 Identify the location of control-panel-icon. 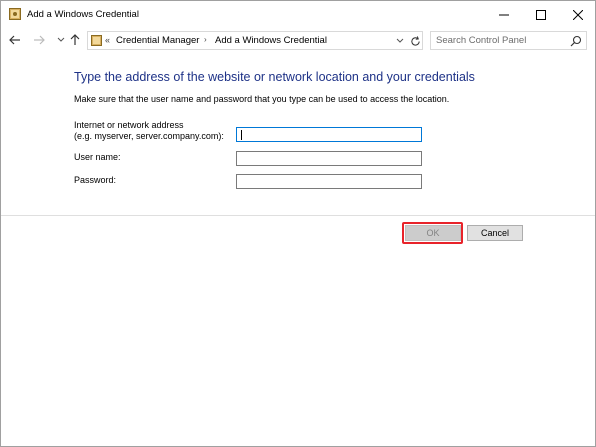
(96, 40).